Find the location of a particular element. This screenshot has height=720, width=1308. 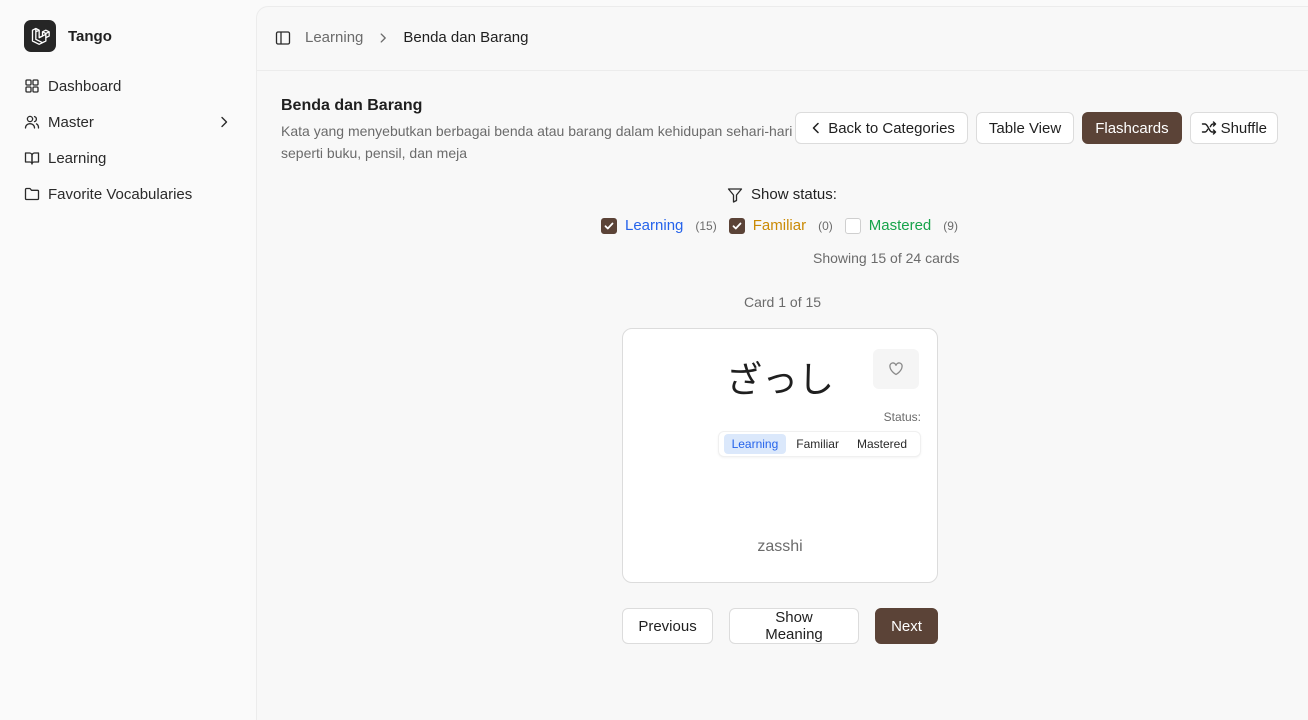

sidebar-item-label: Dashboard is located at coordinates (85, 86).